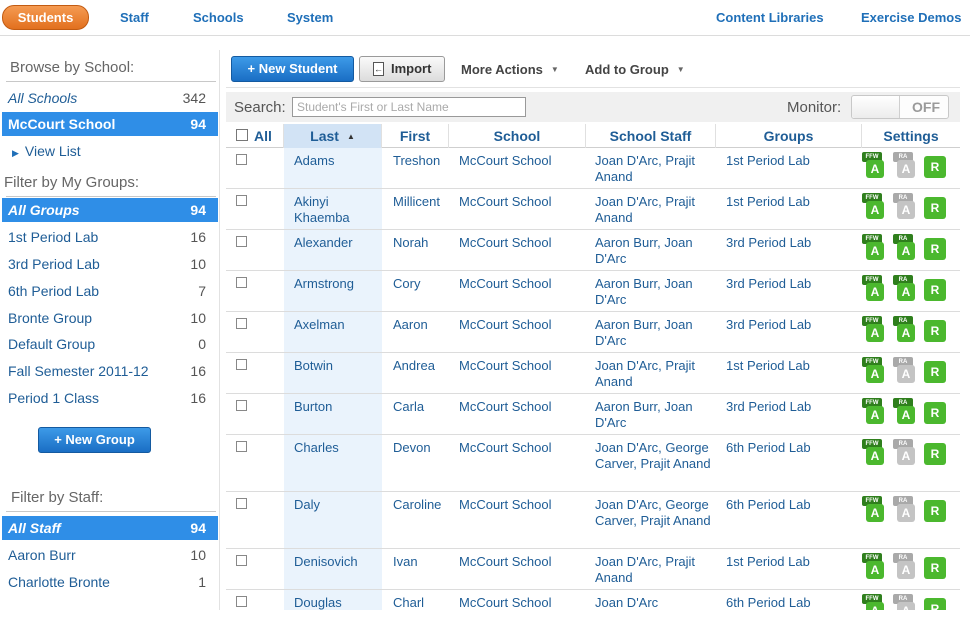 This screenshot has width=980, height=639. What do you see at coordinates (110, 98) in the screenshot?
I see `school-filter-all: All Schools 342` at bounding box center [110, 98].